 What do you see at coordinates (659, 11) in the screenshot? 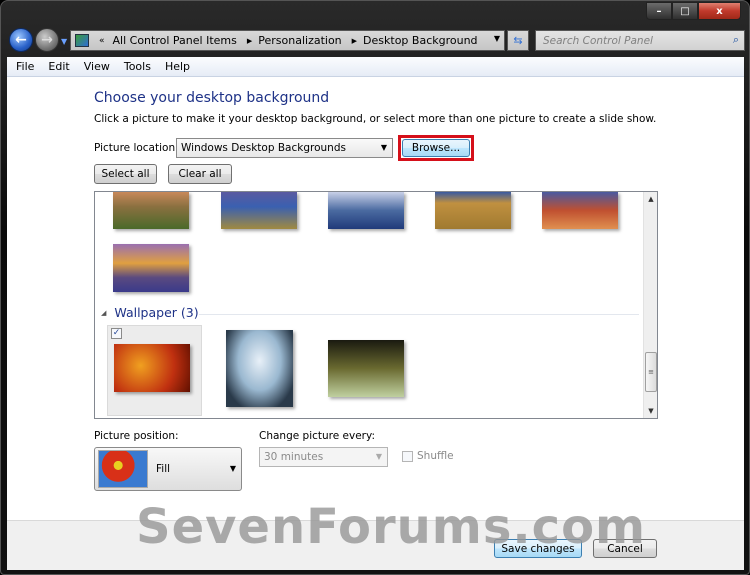
I see `minimize-button: –` at bounding box center [659, 11].